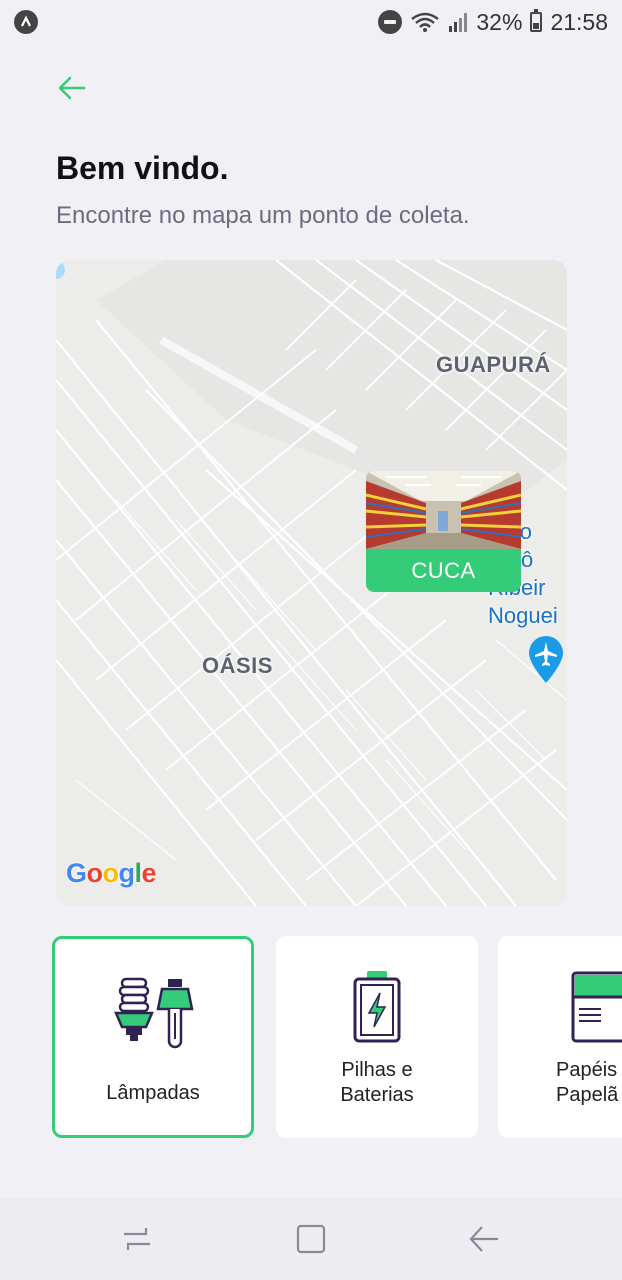  What do you see at coordinates (458, 22) in the screenshot?
I see `signal-icon` at bounding box center [458, 22].